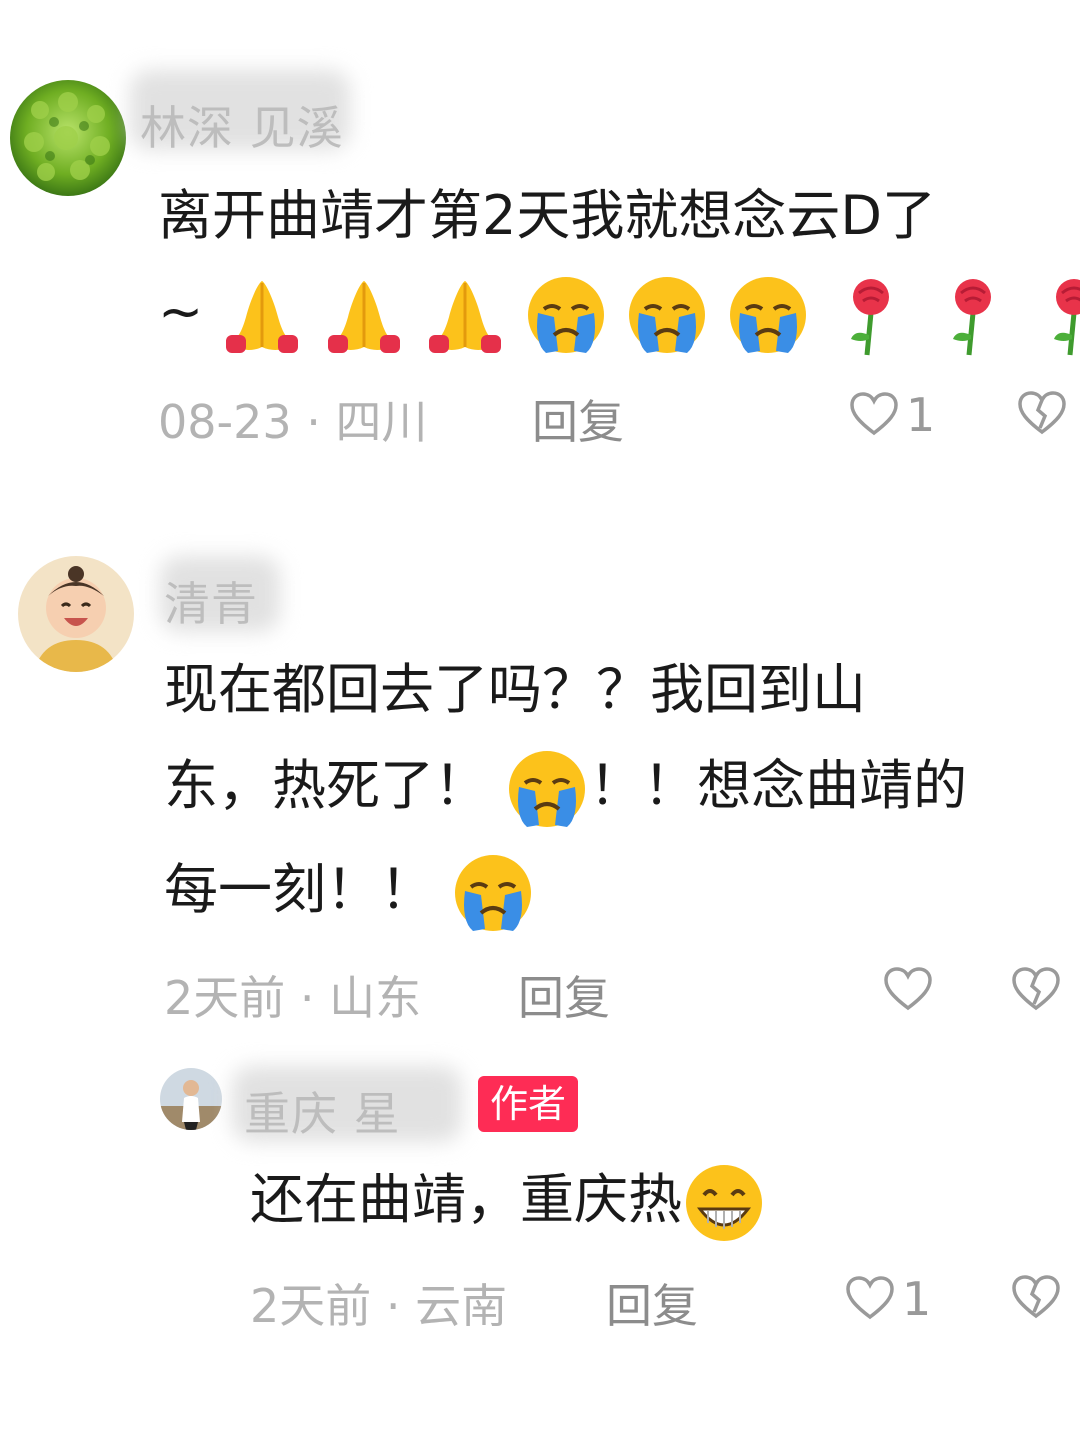  I want to click on like-count: 1, so click(917, 1299).